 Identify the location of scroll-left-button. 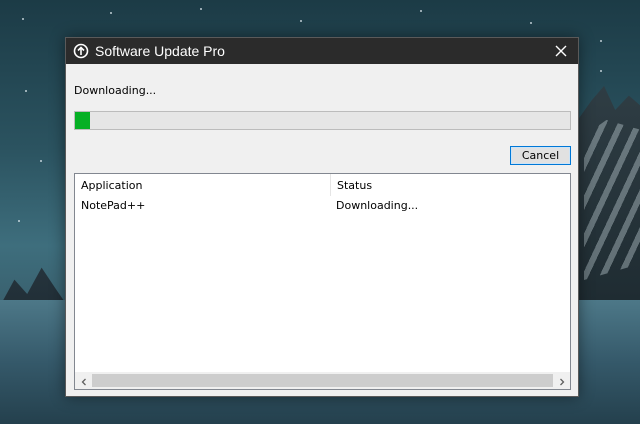
(83, 380).